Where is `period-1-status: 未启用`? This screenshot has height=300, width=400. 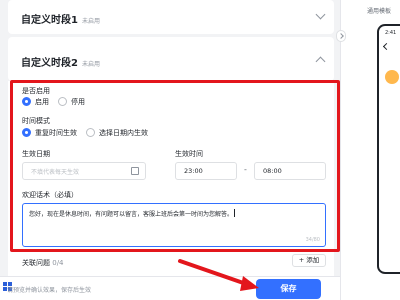 period-1-status: 未启用 is located at coordinates (90, 21).